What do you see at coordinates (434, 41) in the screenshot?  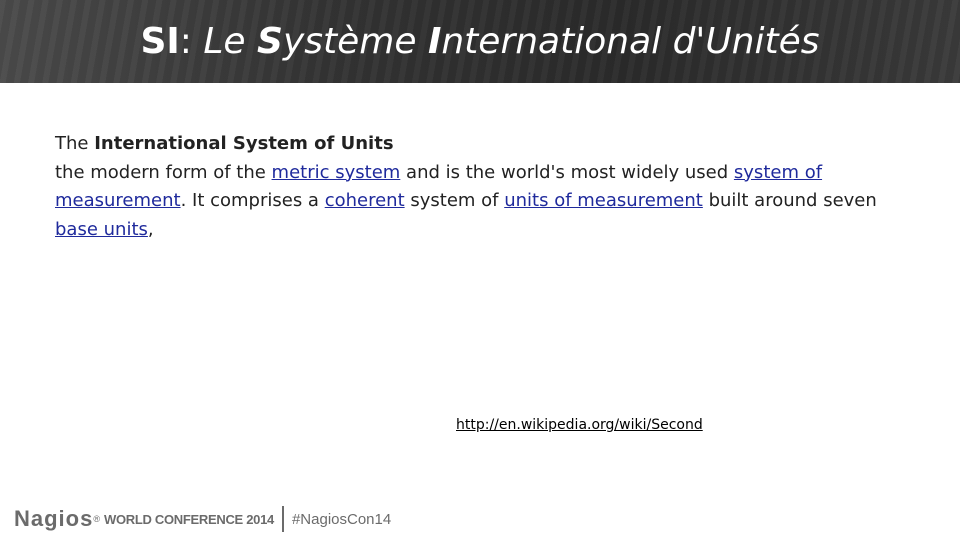 I see `title-i: I` at bounding box center [434, 41].